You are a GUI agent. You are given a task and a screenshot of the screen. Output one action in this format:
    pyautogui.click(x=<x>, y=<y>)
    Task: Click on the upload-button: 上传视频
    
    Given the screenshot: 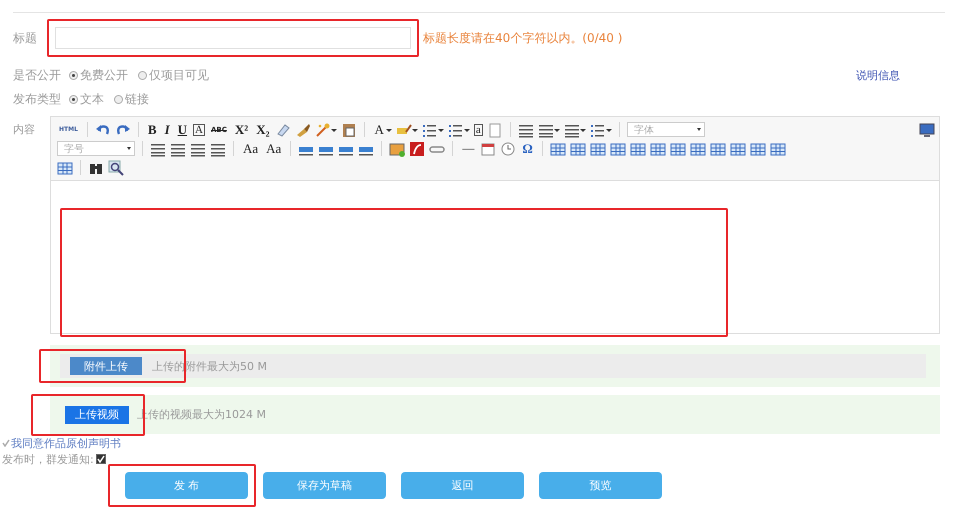 What is the action you would take?
    pyautogui.click(x=97, y=415)
    